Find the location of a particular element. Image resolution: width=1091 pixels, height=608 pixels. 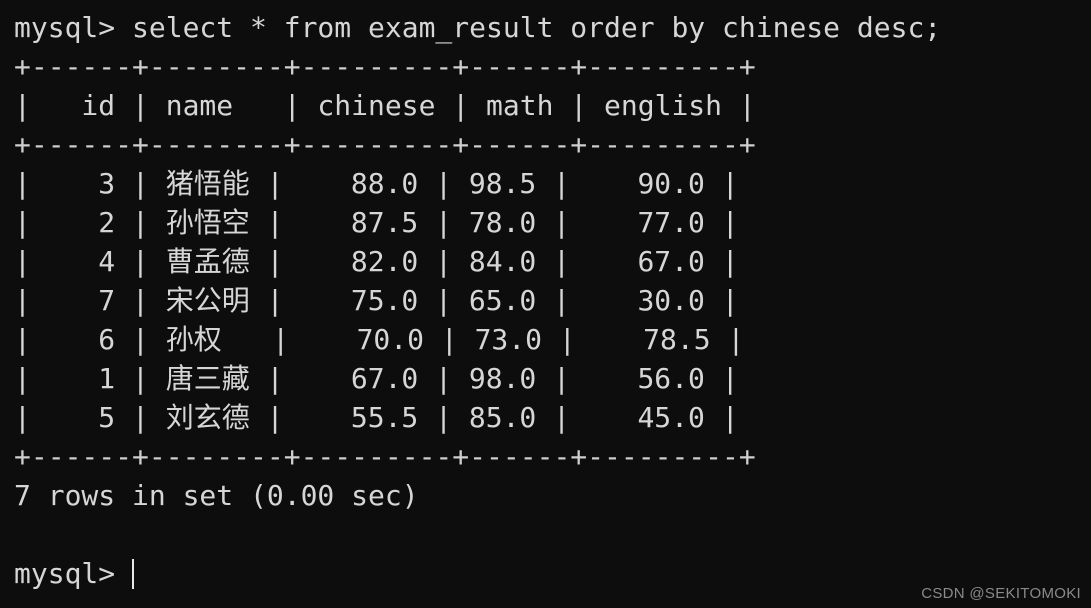

table-row: | 2 | 孙悟空 | 87.5 | 78.0 | 77.0 | is located at coordinates (376, 222).